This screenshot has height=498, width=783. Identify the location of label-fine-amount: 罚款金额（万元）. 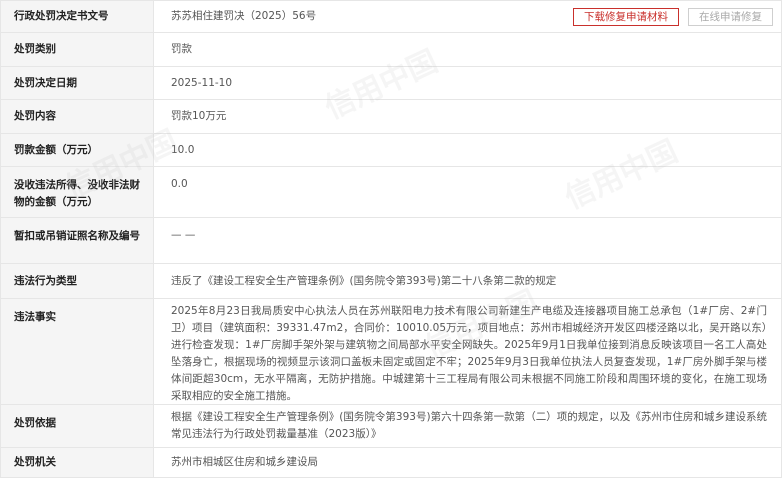
(77, 150).